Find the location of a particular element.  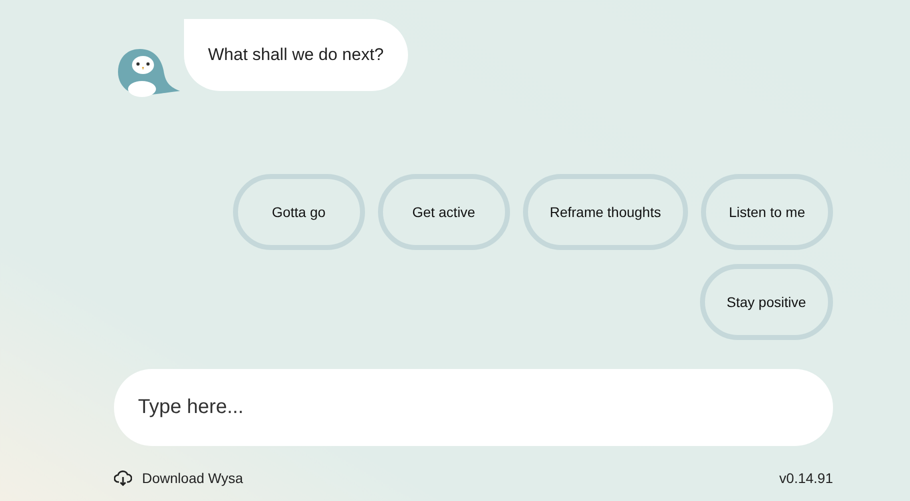

quick-reply-button: Listen to me is located at coordinates (767, 212).